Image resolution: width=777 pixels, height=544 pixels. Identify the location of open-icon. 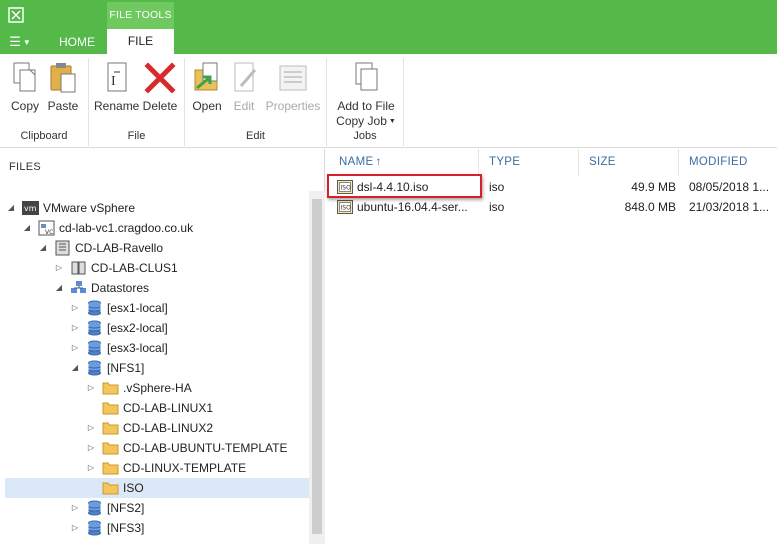
(206, 76).